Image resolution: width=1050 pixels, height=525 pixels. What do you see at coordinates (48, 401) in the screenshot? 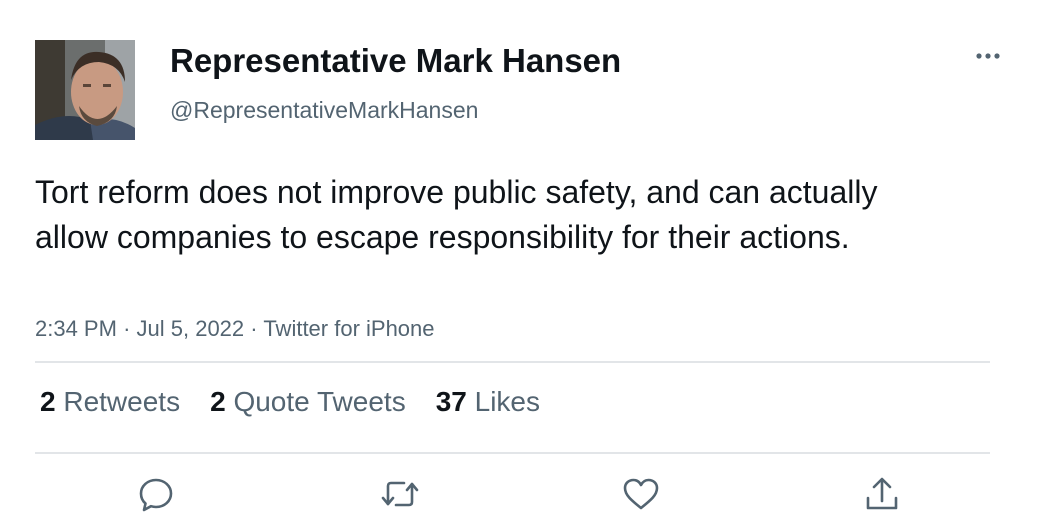
I see `retweets-count: 2` at bounding box center [48, 401].